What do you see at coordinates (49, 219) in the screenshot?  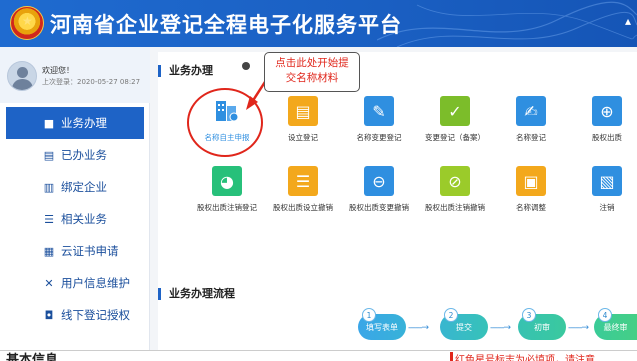 I see `list-icon: ☰` at bounding box center [49, 219].